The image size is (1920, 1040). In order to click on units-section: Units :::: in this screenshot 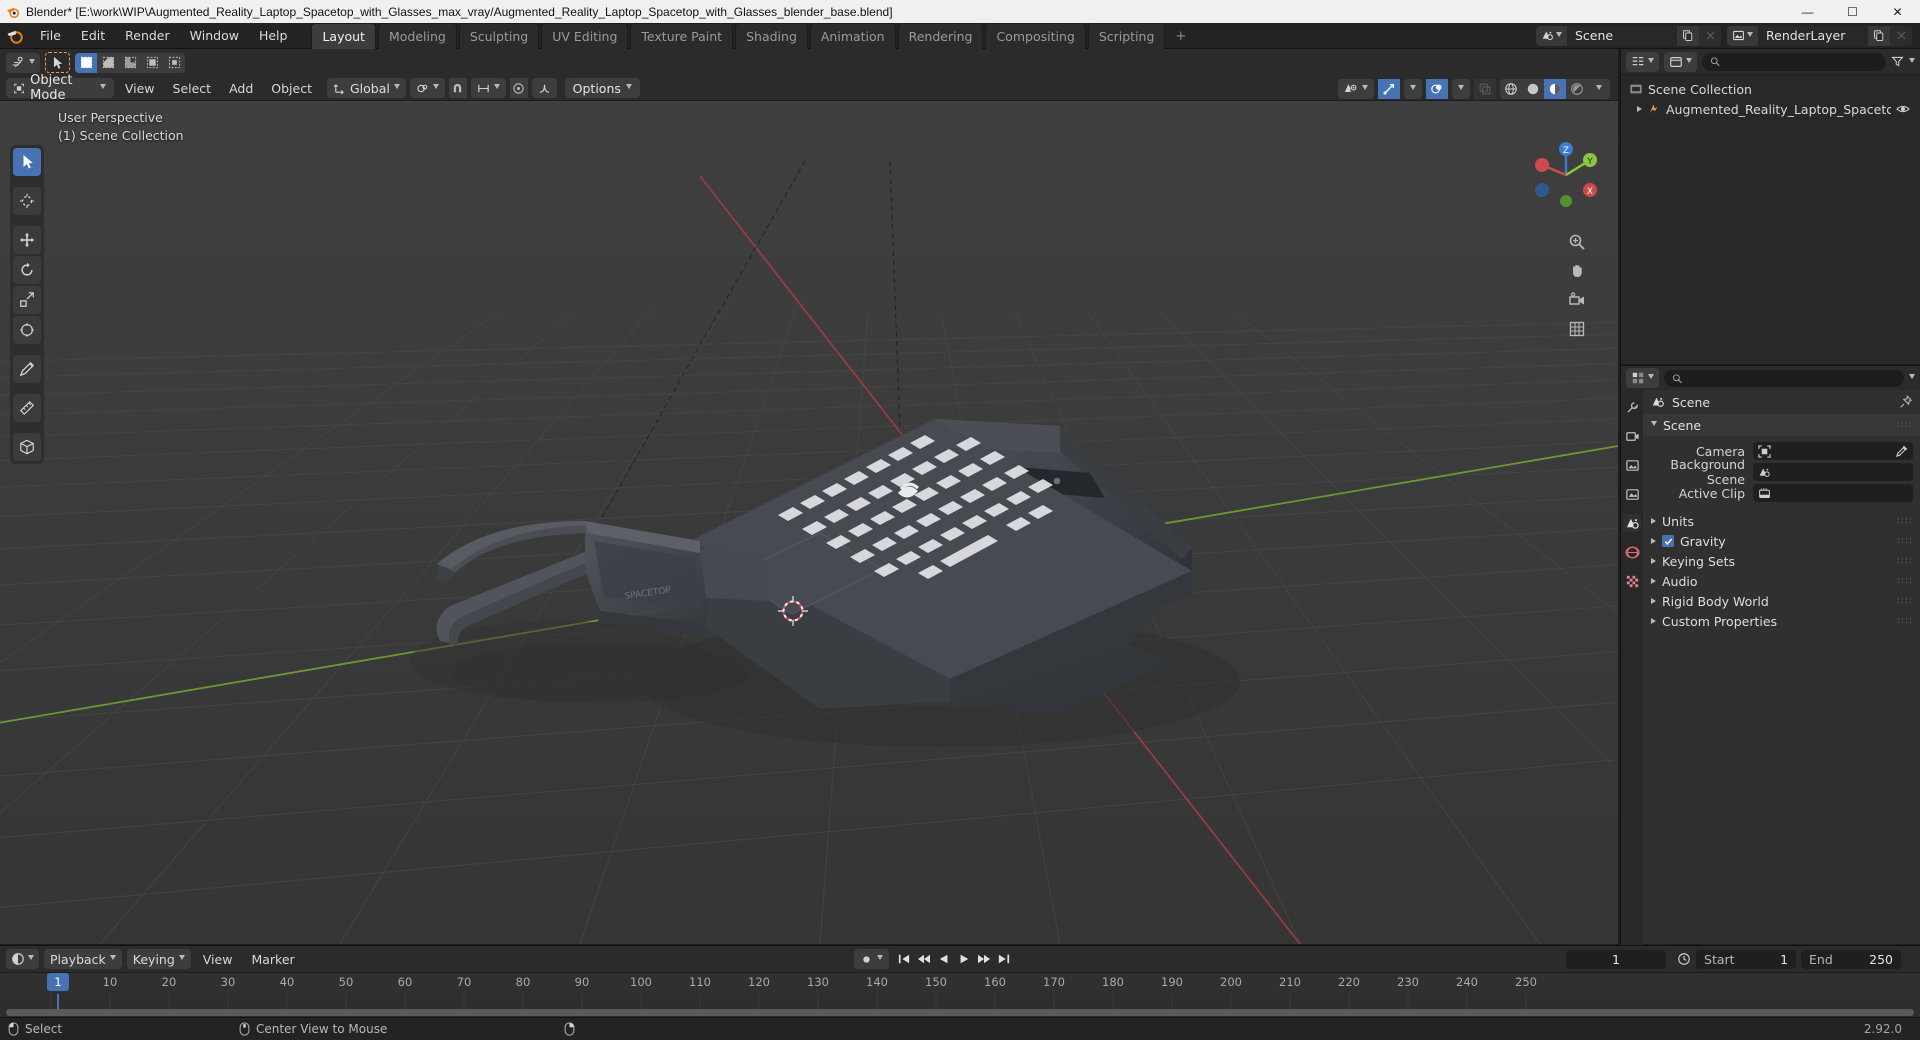, I will do `click(1781, 521)`.